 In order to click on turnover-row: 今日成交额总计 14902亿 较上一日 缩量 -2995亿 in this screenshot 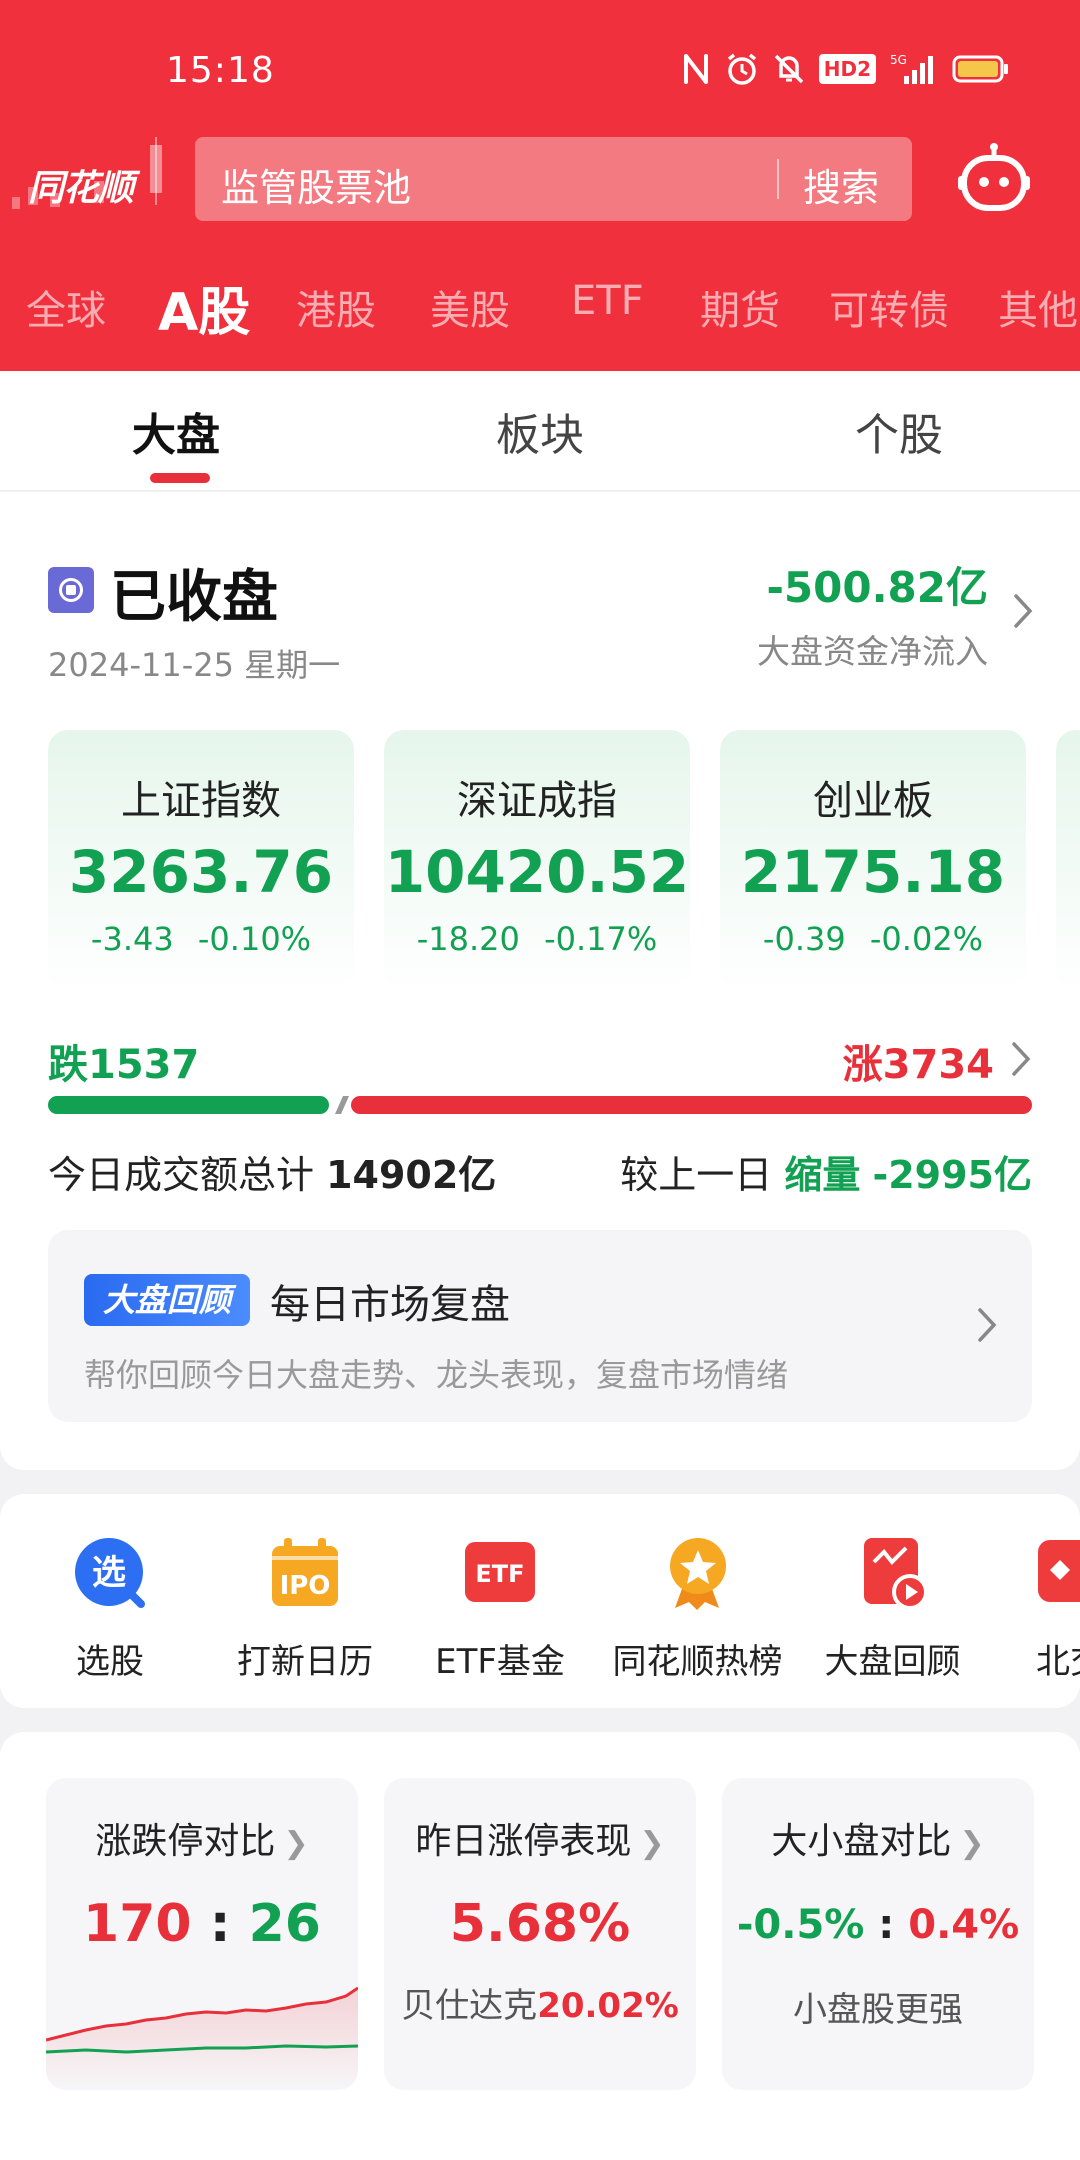, I will do `click(540, 1171)`.